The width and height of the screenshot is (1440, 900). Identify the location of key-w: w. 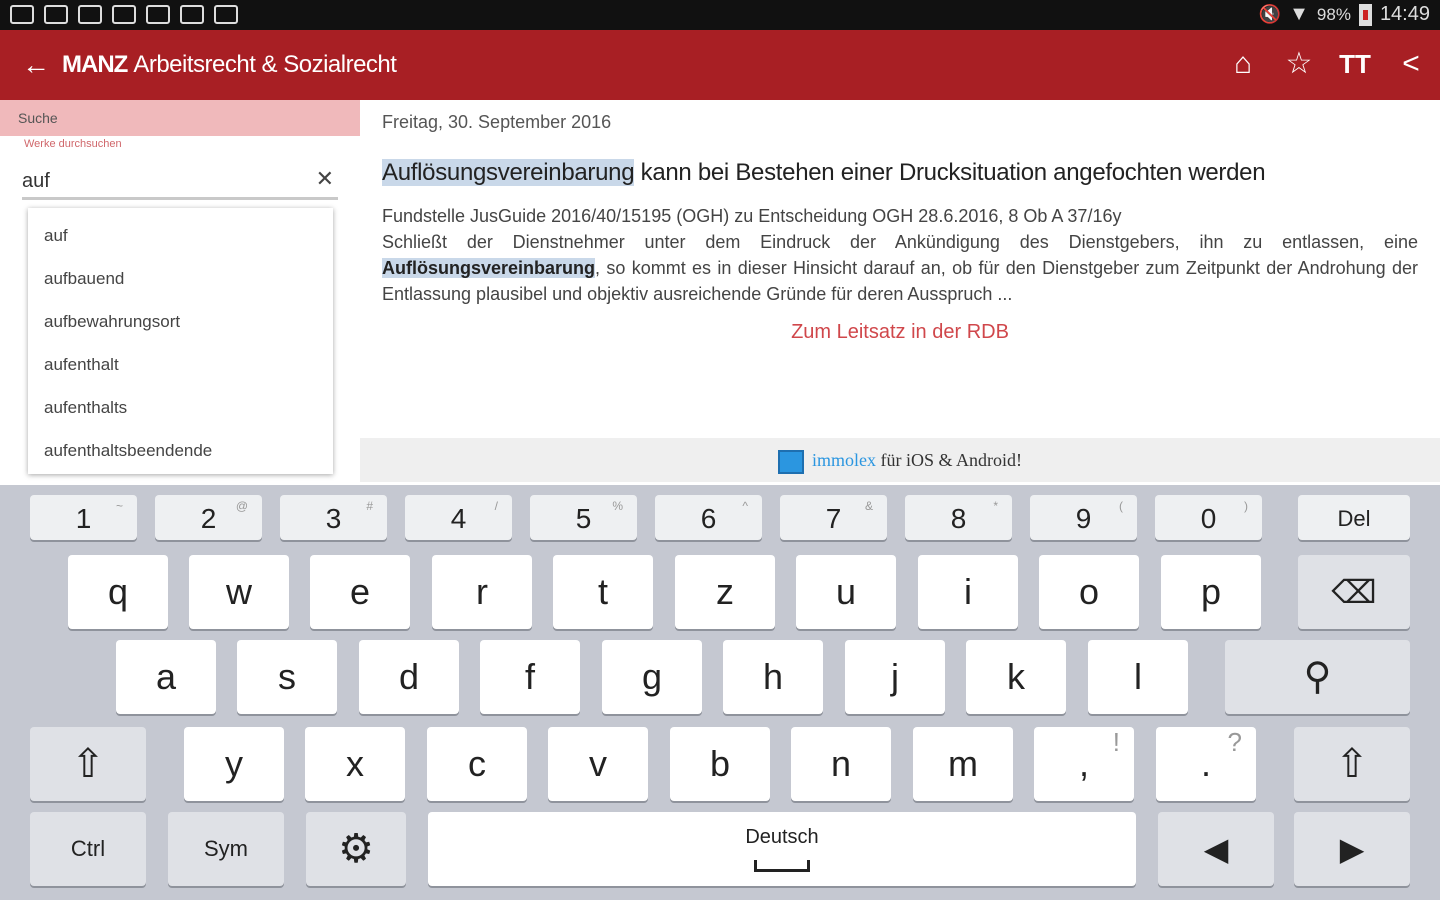
(239, 592).